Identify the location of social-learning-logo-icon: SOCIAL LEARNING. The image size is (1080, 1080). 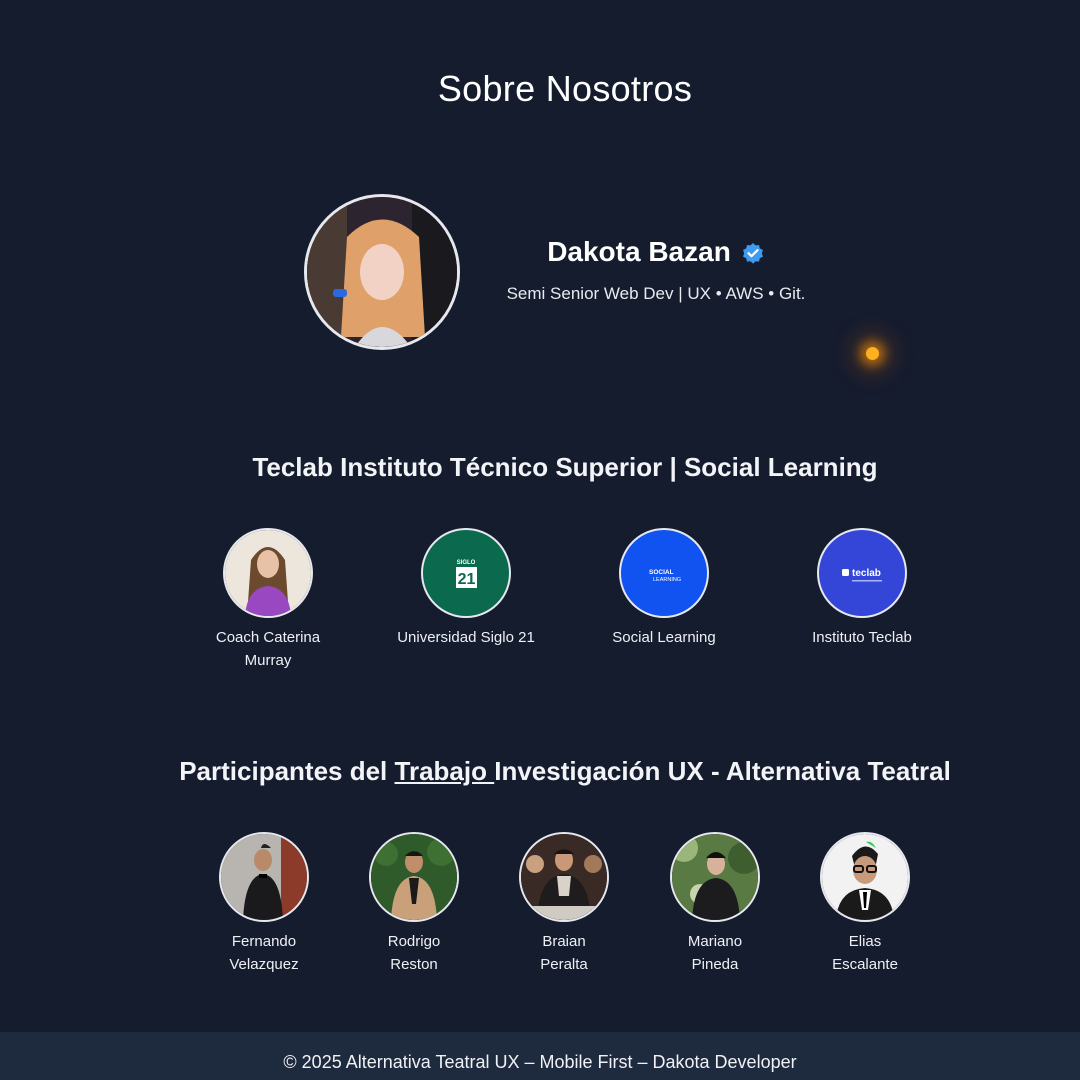
(664, 573).